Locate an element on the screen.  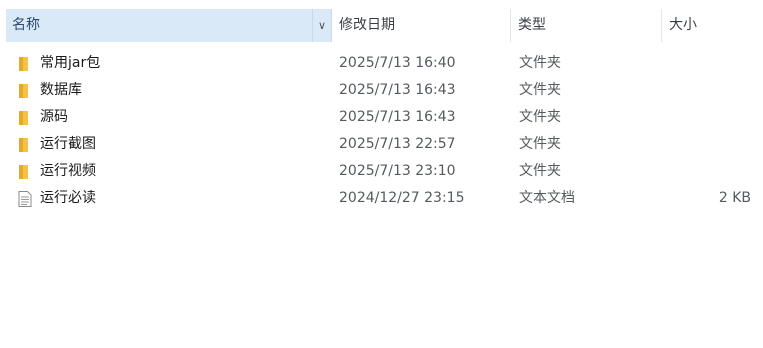
column-header-type-label: 类型 is located at coordinates (532, 25).